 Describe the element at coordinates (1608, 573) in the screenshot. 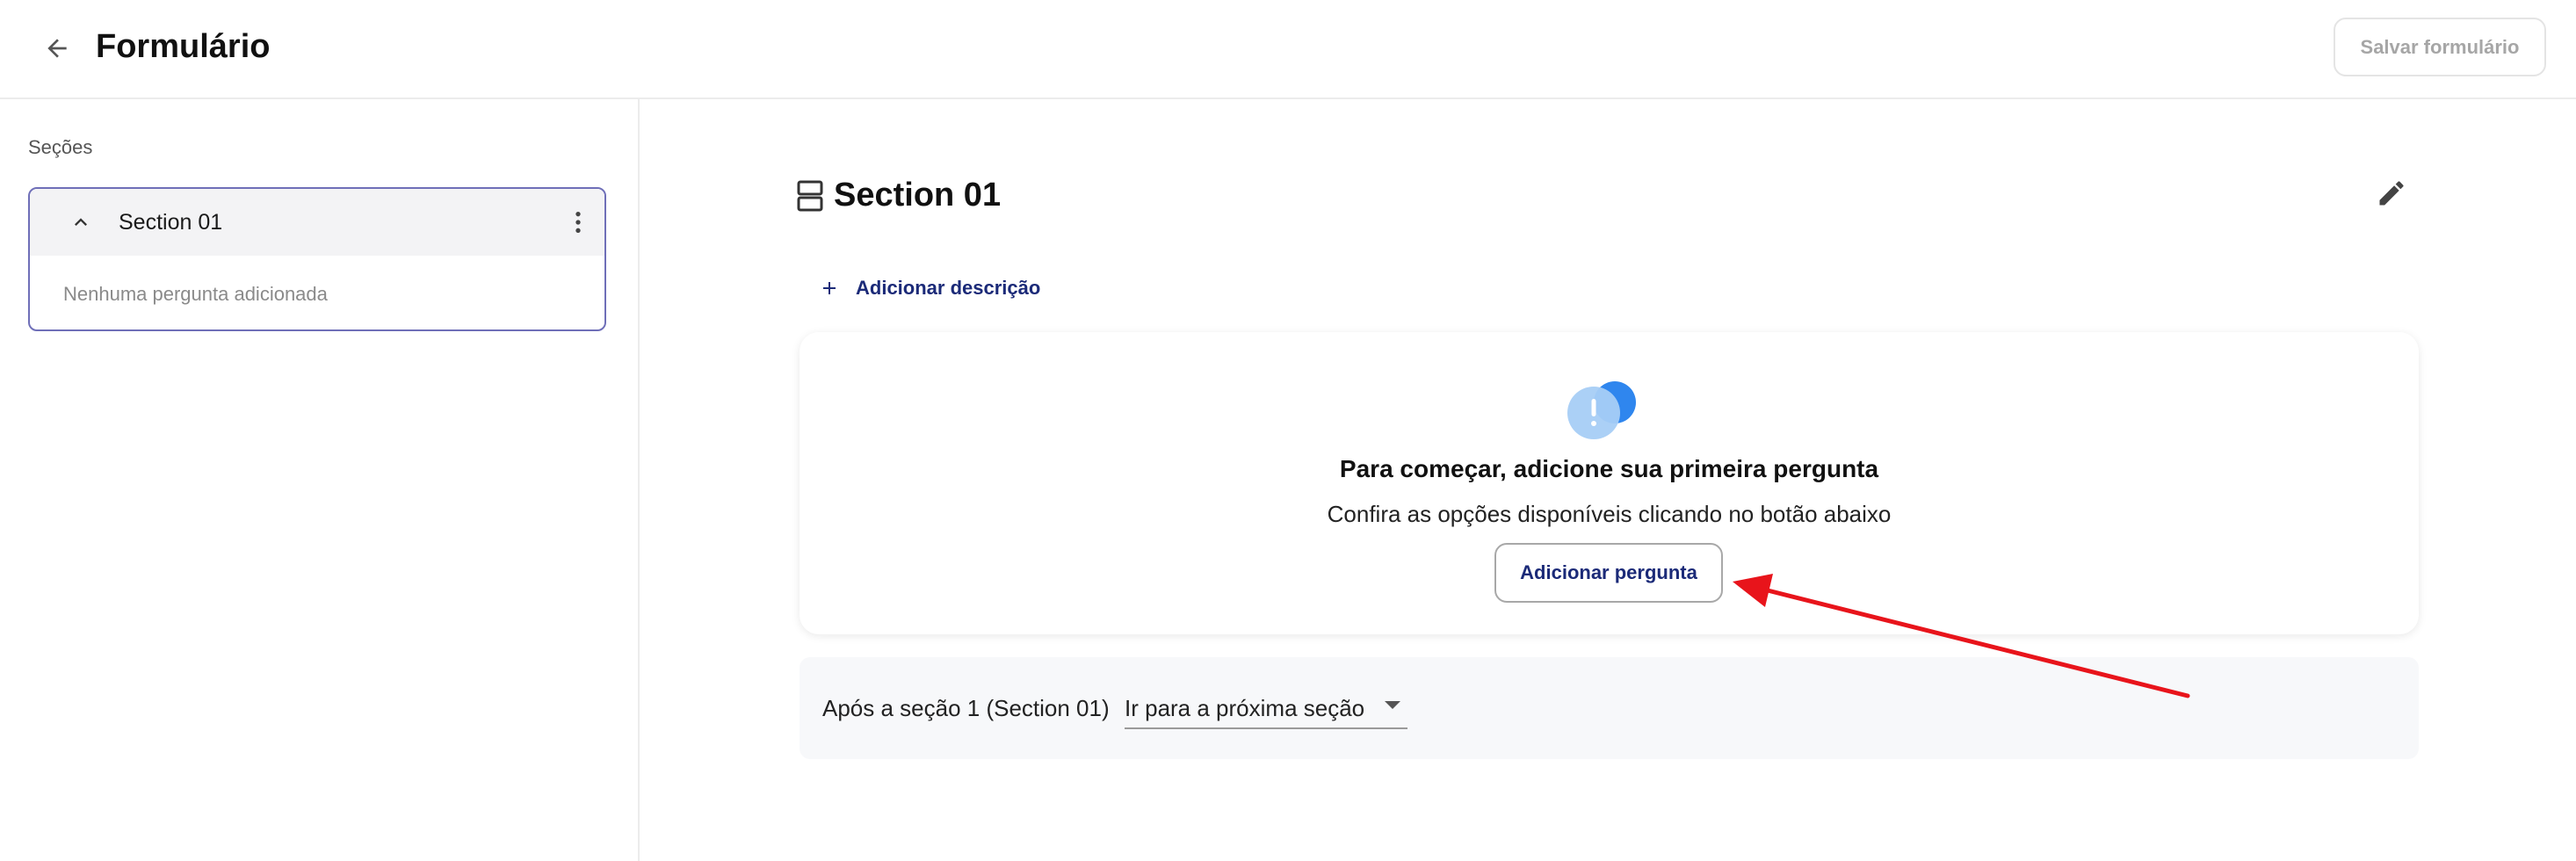

I see `add-question-button: Adicionar pergunta` at that location.